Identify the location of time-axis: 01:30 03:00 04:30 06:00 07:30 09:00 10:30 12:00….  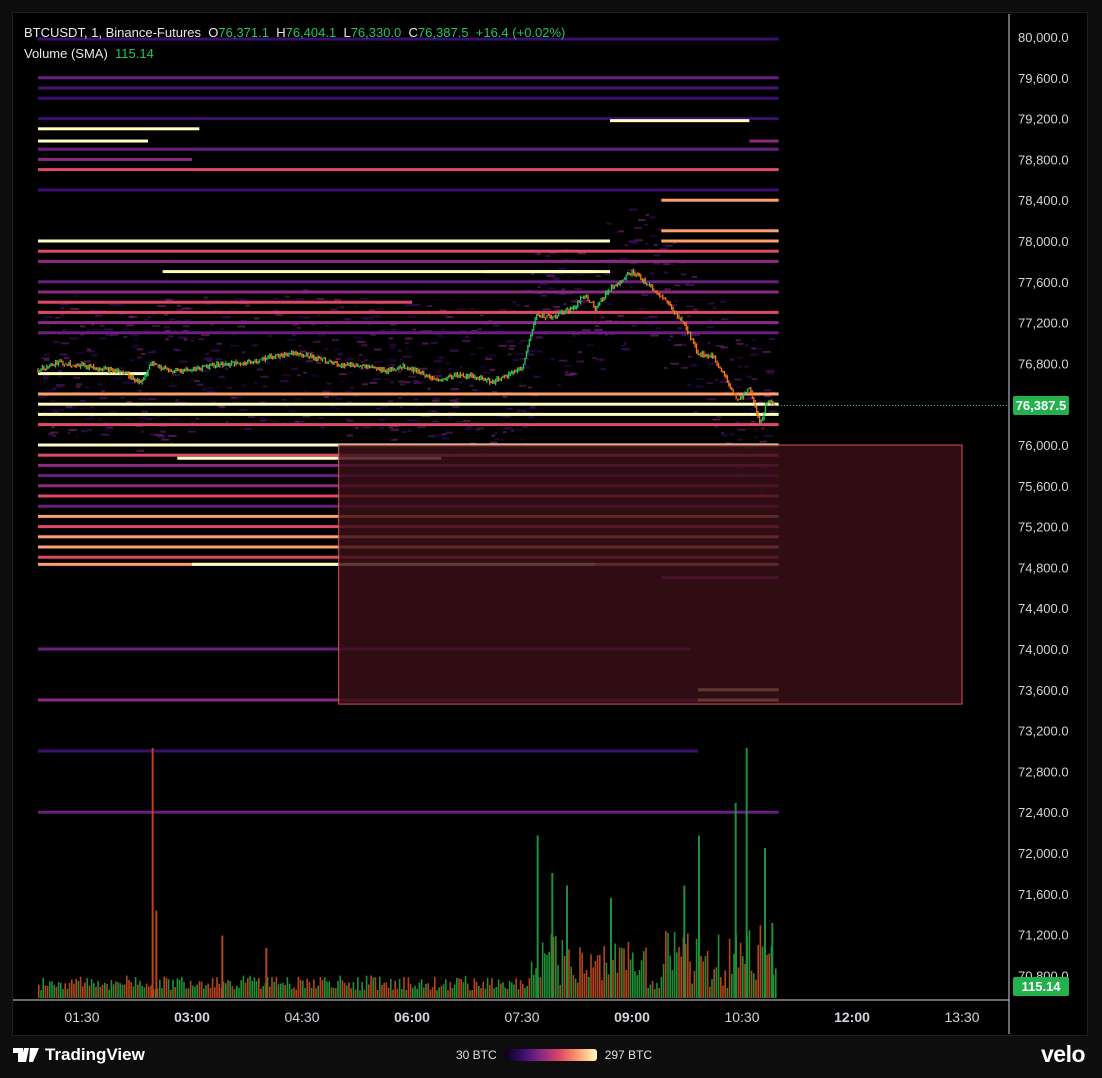
(511, 1012).